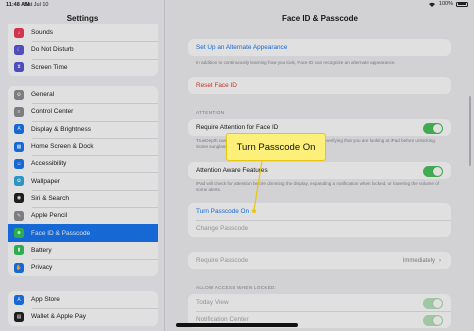 Image resolution: width=474 pixels, height=331 pixels. I want to click on sidebar-item-label: General, so click(43, 95).